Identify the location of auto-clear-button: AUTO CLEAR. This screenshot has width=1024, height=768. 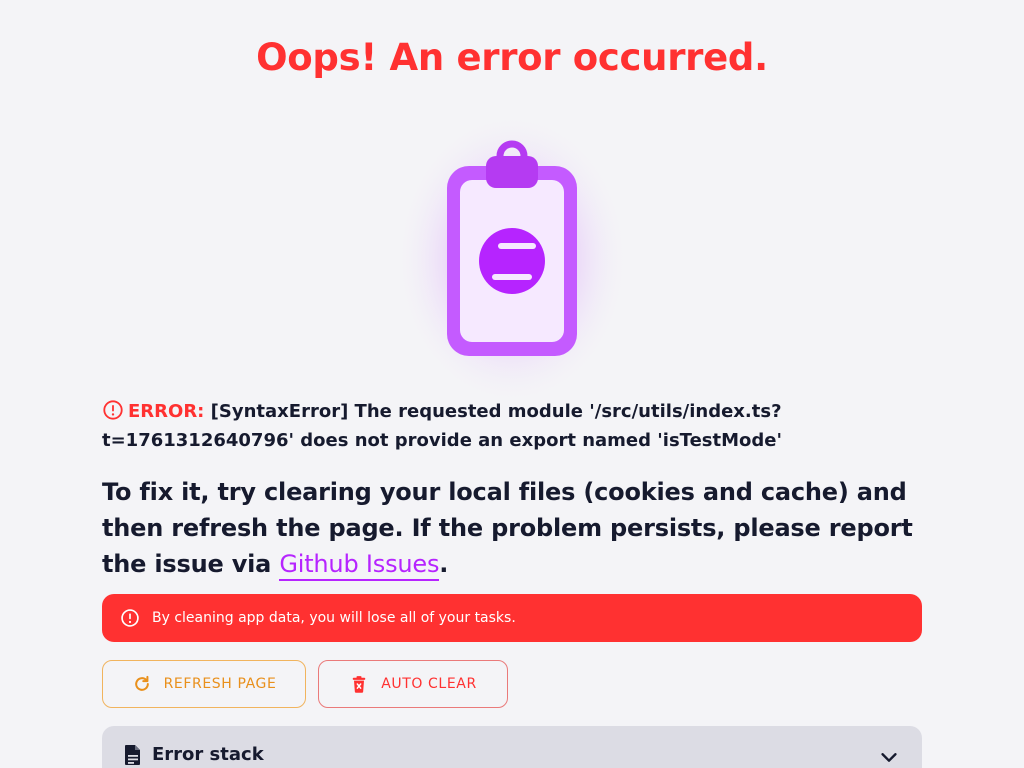
(413, 684).